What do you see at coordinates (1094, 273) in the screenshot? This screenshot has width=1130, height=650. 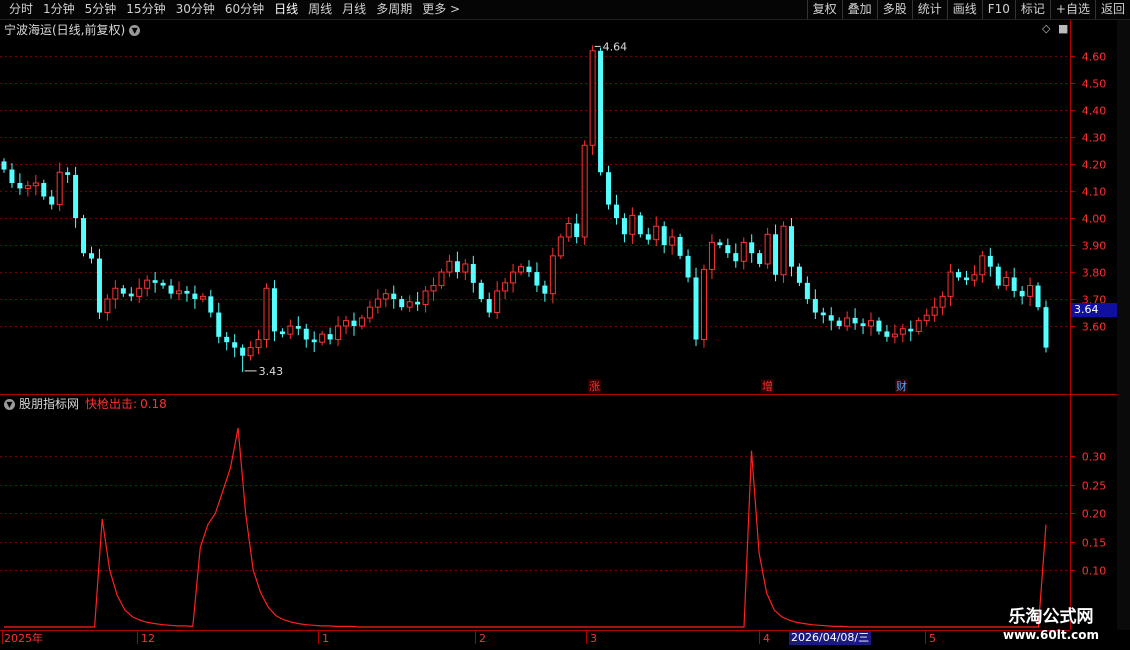 I see `price-tick-label: 3.80` at bounding box center [1094, 273].